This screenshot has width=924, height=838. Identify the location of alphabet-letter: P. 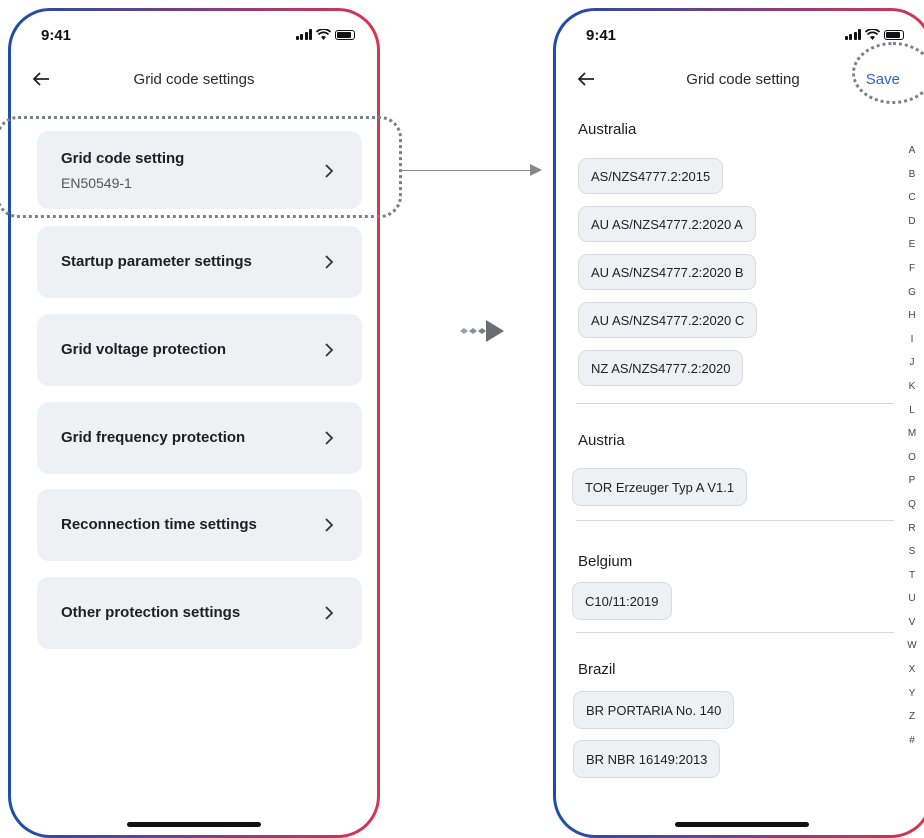
(912, 481).